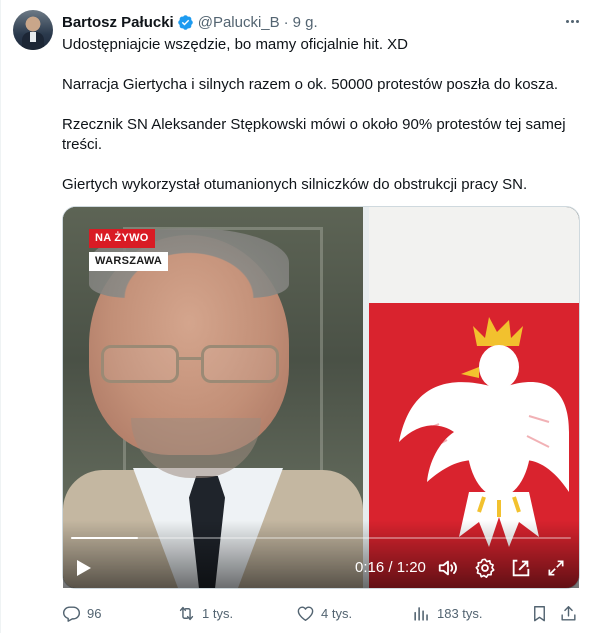 This screenshot has width=614, height=633. Describe the element at coordinates (71, 613) in the screenshot. I see `reply-icon` at that location.